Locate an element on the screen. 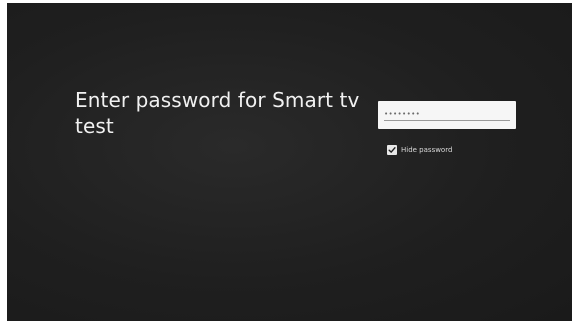 Image resolution: width=579 pixels, height=326 pixels. password-input: •••••••• is located at coordinates (447, 115).